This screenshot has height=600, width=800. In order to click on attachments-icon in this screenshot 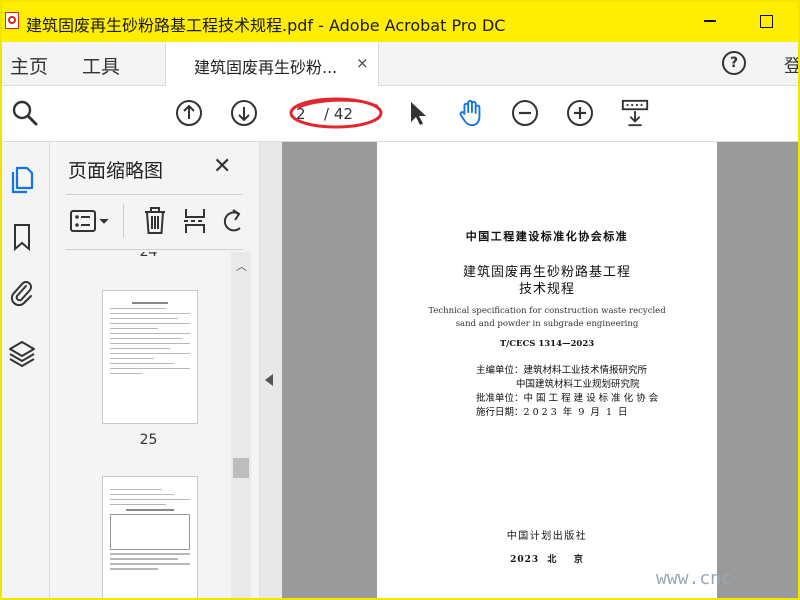, I will do `click(22, 293)`.